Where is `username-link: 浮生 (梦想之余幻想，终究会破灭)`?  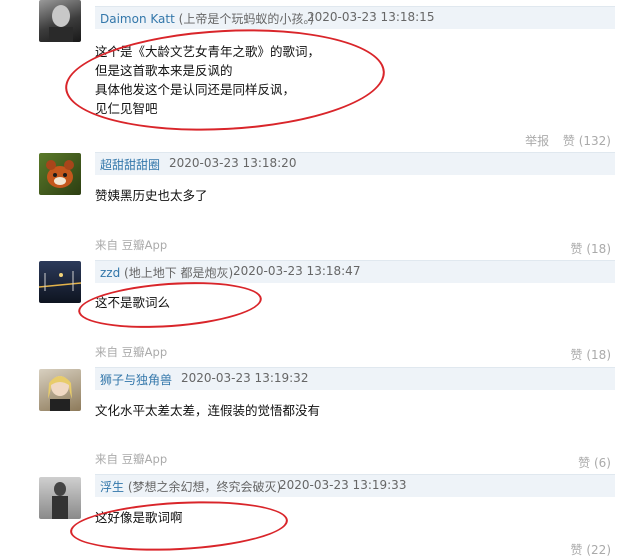 username-link: 浮生 (梦想之余幻想，终究会破灭) is located at coordinates (190, 486).